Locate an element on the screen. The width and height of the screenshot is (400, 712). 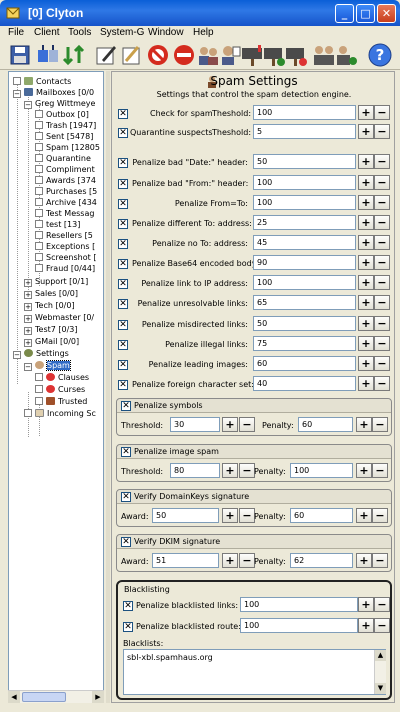
compose-icon is located at coordinates (106, 55).